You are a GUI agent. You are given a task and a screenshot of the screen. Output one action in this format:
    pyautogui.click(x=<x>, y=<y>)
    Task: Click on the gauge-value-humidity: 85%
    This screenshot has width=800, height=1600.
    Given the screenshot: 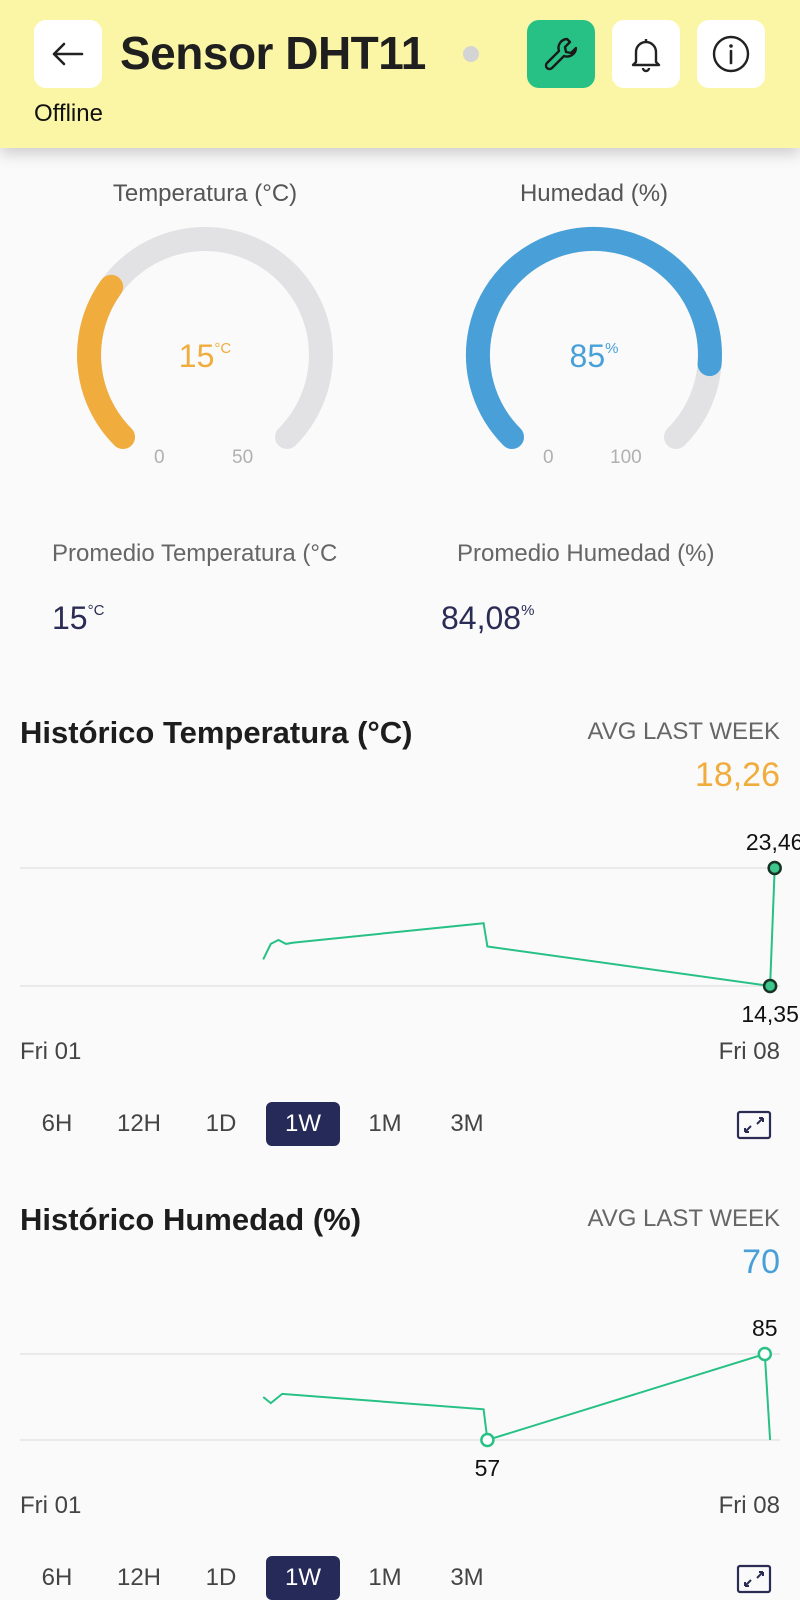 What is the action you would take?
    pyautogui.click(x=594, y=356)
    